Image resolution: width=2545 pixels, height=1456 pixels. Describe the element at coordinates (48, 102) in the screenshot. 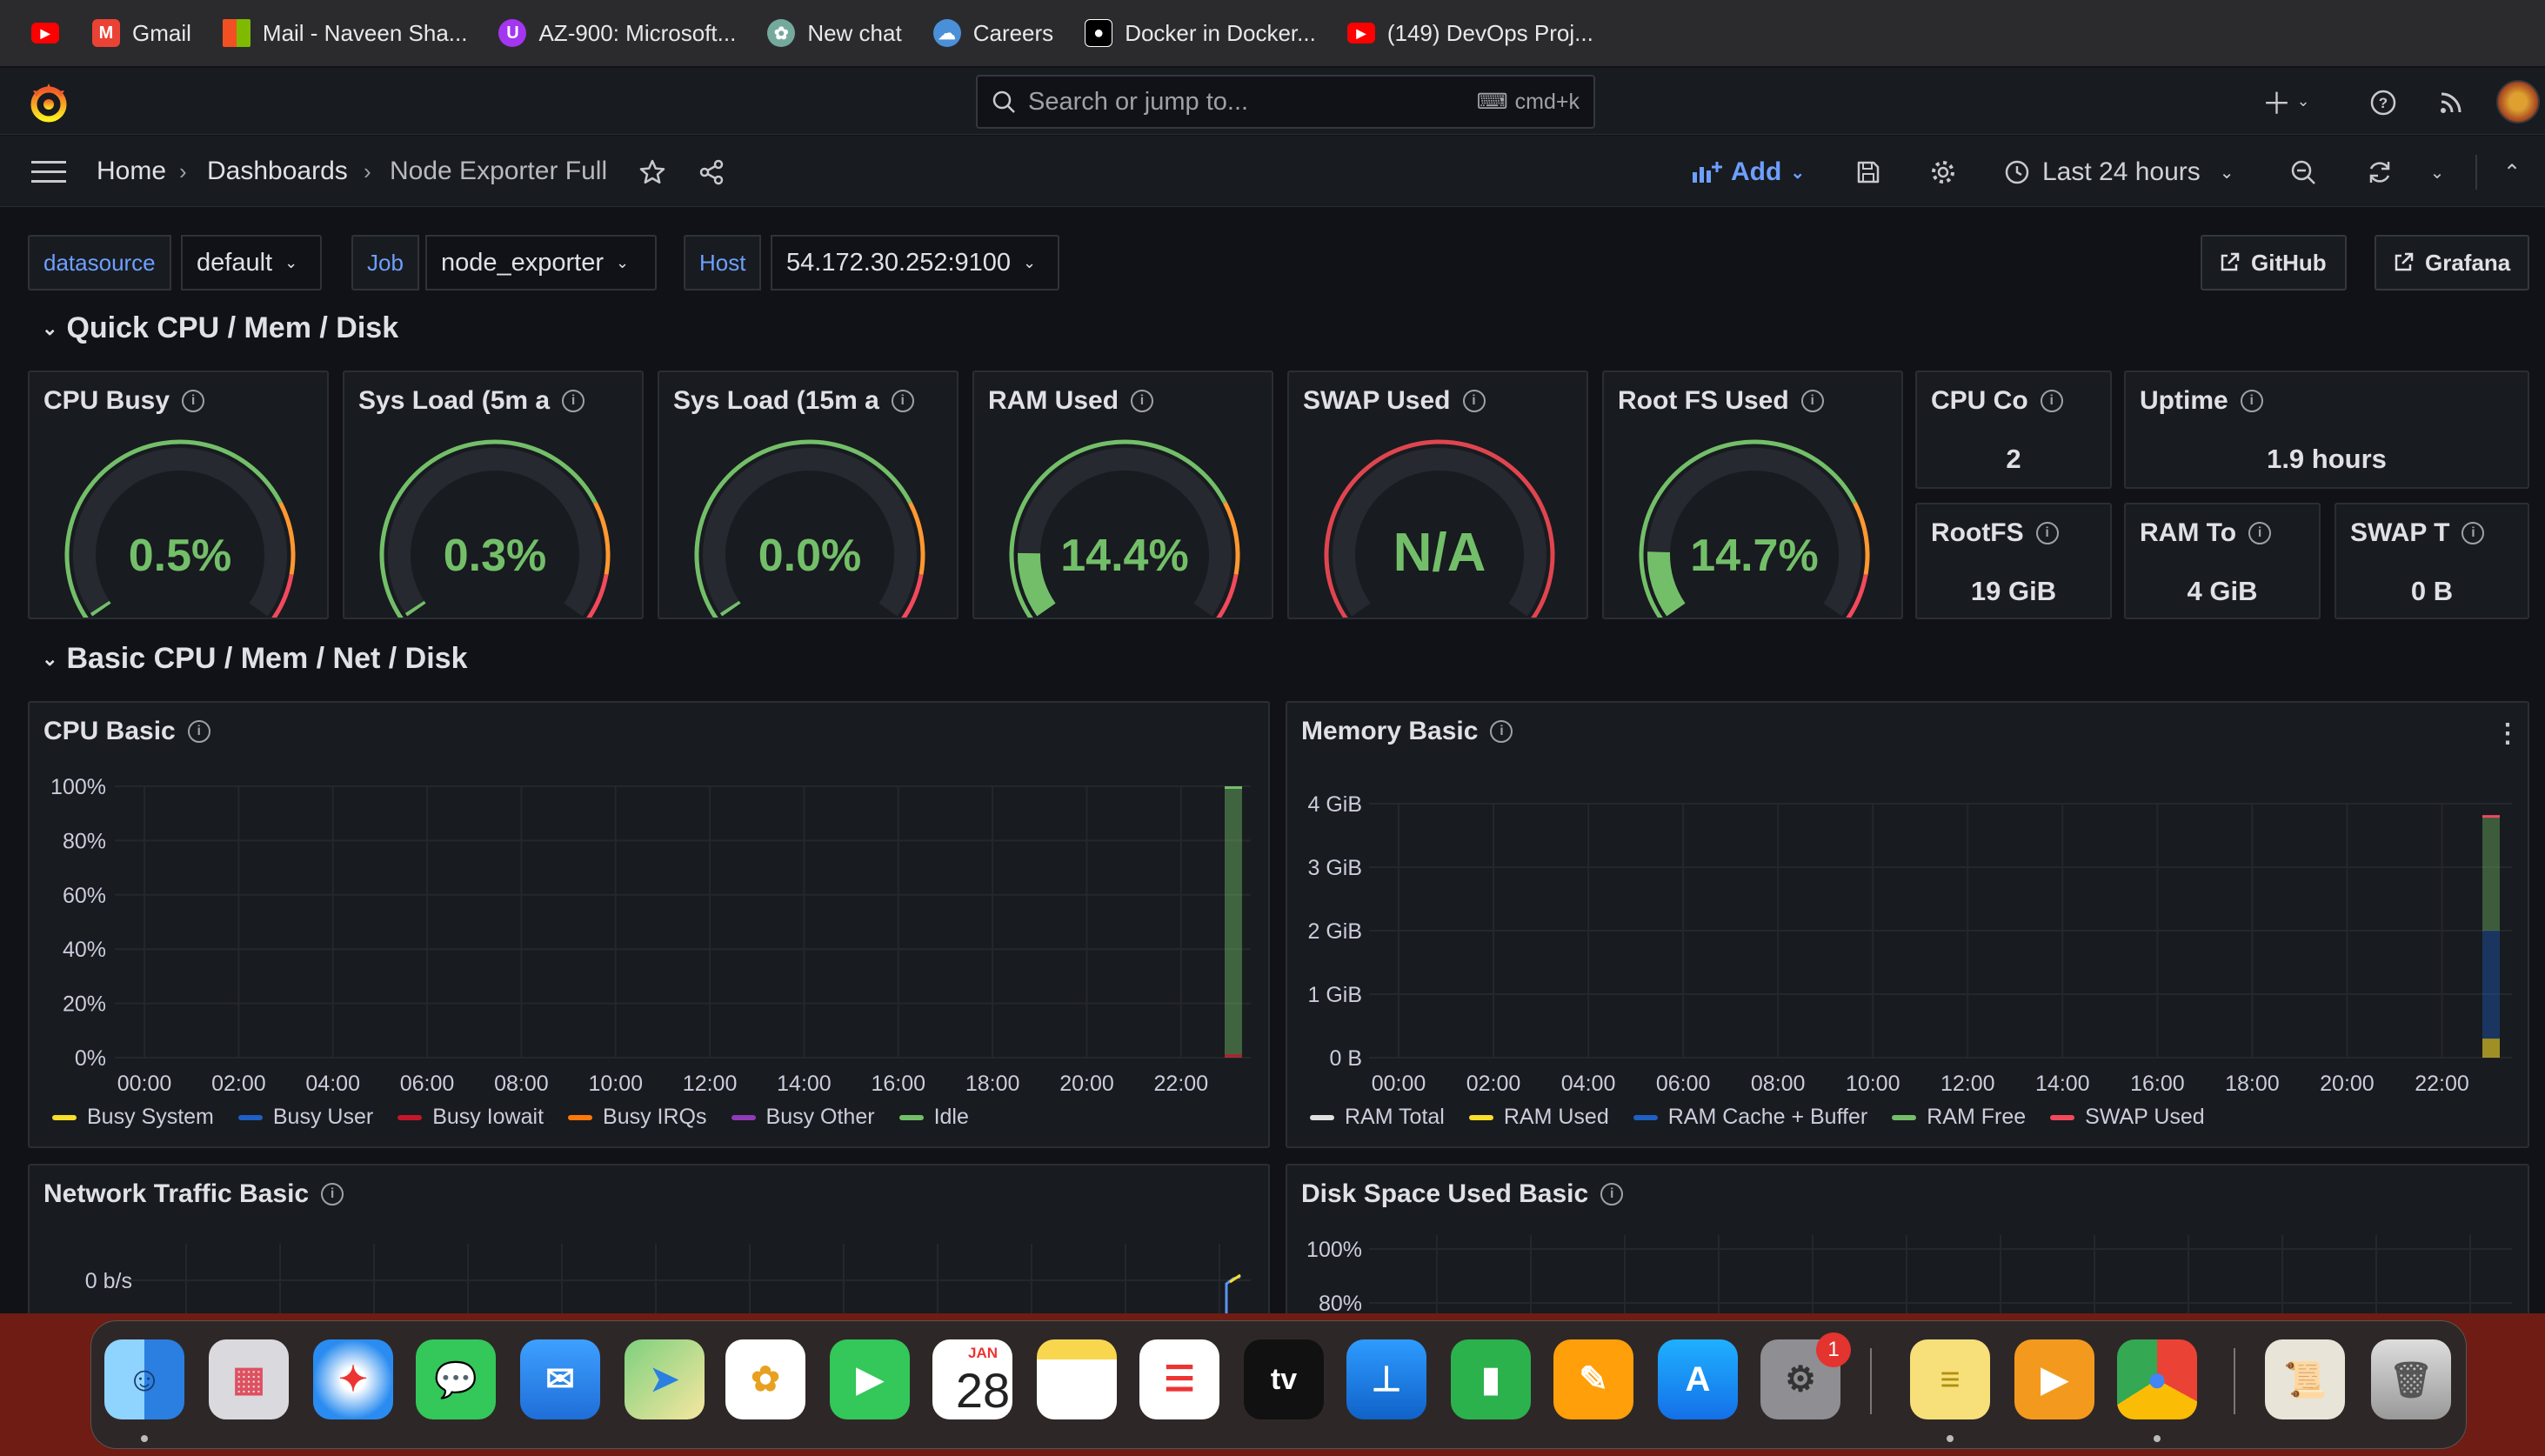

I see `grafana-logo-icon` at that location.